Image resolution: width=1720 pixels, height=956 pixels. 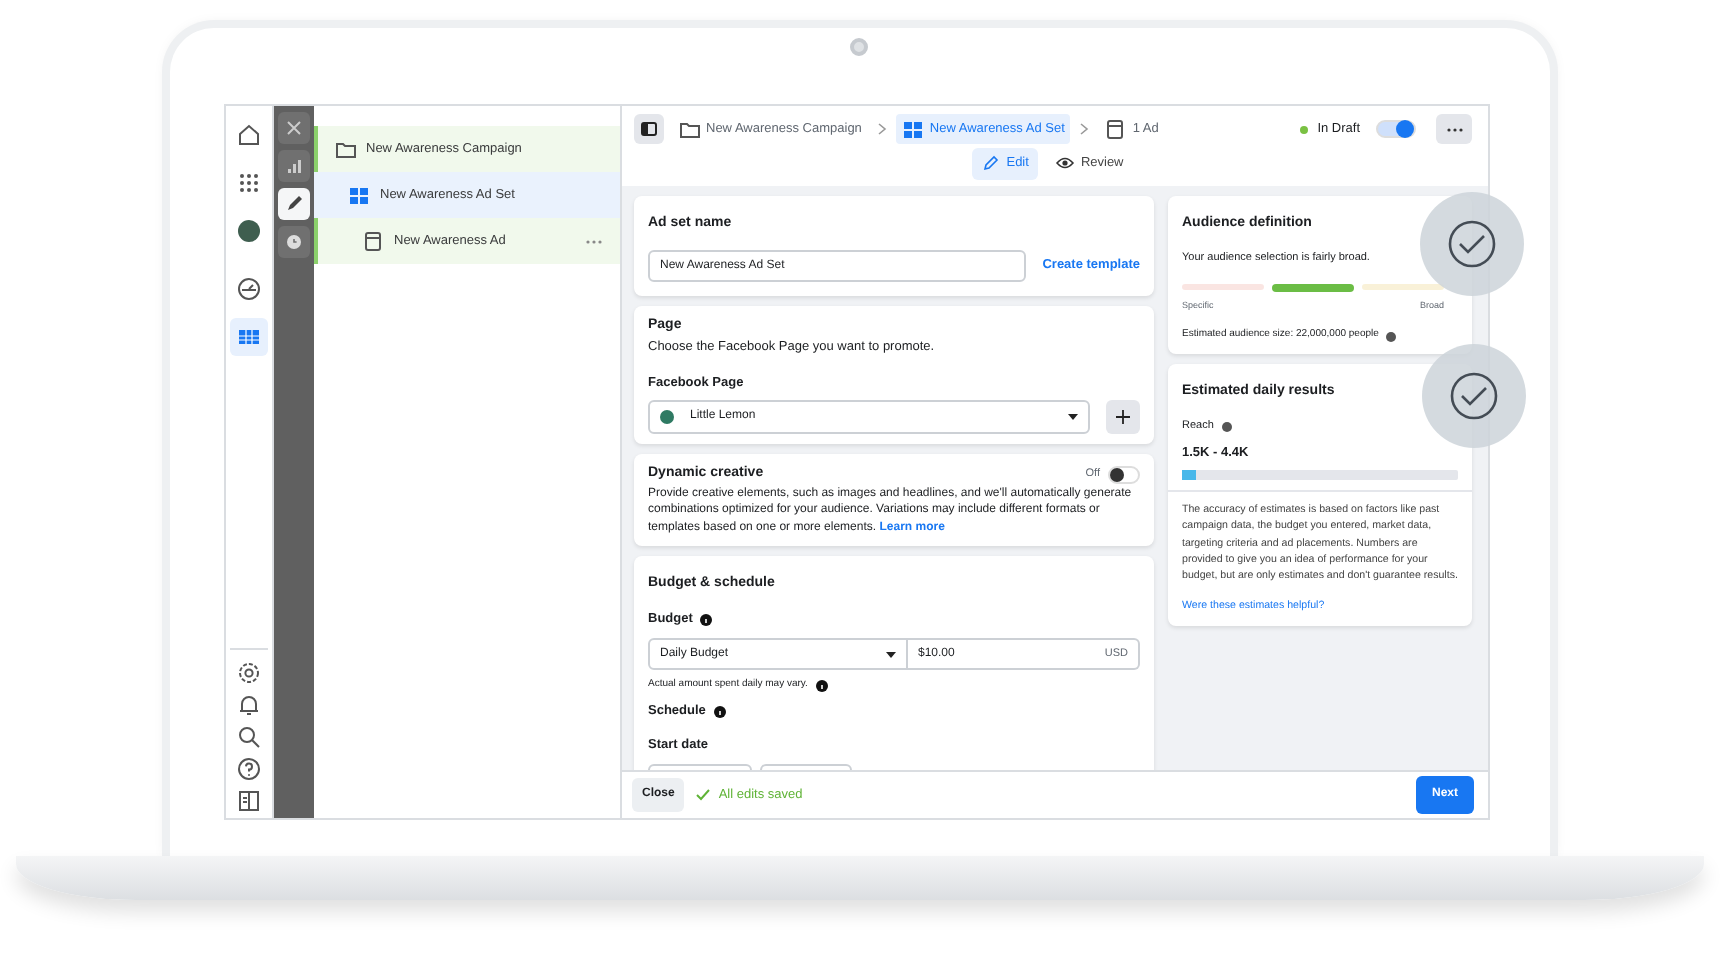 I want to click on eye-icon, so click(x=1065, y=163).